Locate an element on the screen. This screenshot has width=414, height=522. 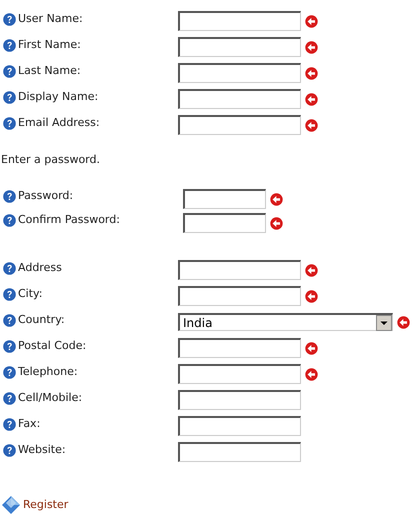
country-select: India is located at coordinates (285, 322).